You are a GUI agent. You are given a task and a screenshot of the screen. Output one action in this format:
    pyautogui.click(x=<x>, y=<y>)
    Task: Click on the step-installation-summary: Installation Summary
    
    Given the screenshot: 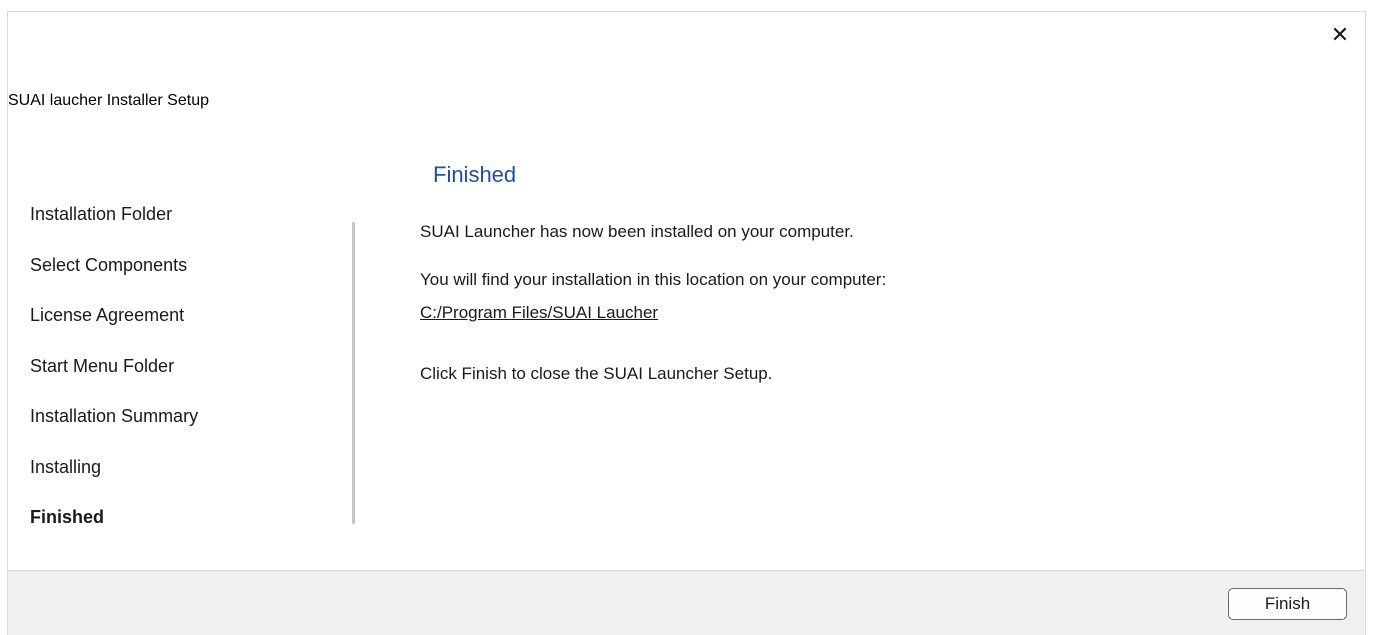 What is the action you would take?
    pyautogui.click(x=114, y=416)
    